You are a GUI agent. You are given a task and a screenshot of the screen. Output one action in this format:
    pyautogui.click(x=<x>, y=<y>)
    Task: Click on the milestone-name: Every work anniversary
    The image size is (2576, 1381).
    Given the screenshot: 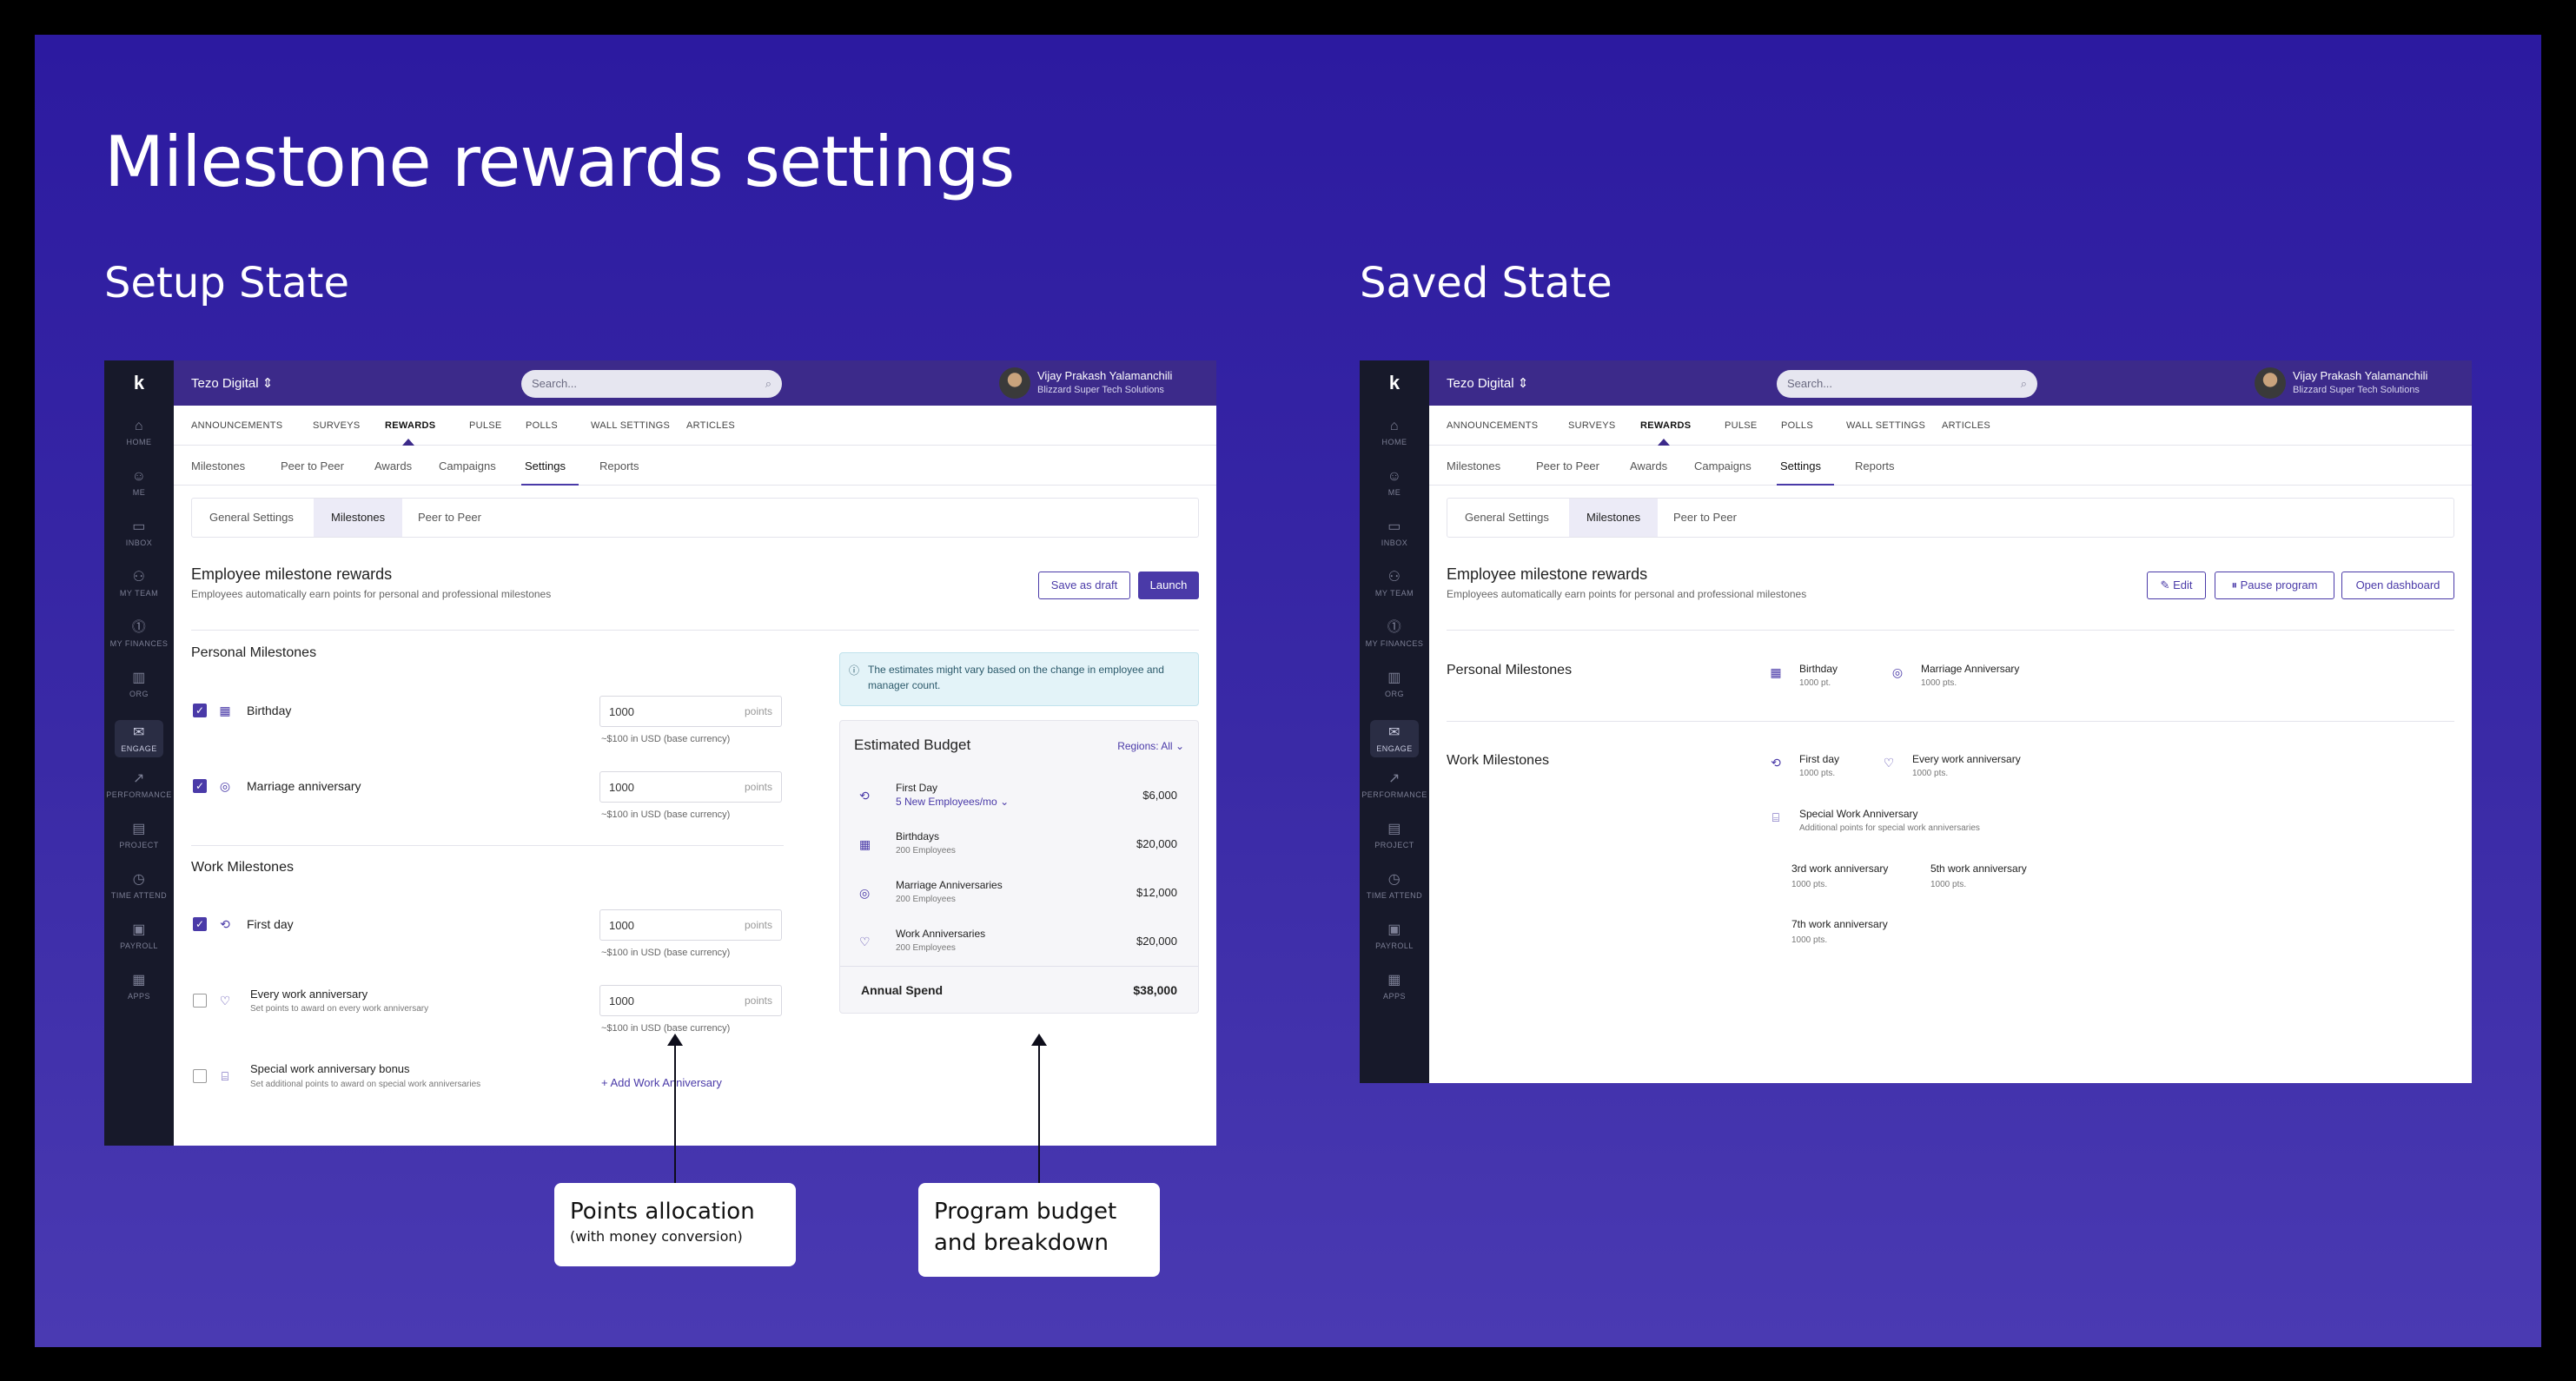 What is the action you would take?
    pyautogui.click(x=1966, y=759)
    